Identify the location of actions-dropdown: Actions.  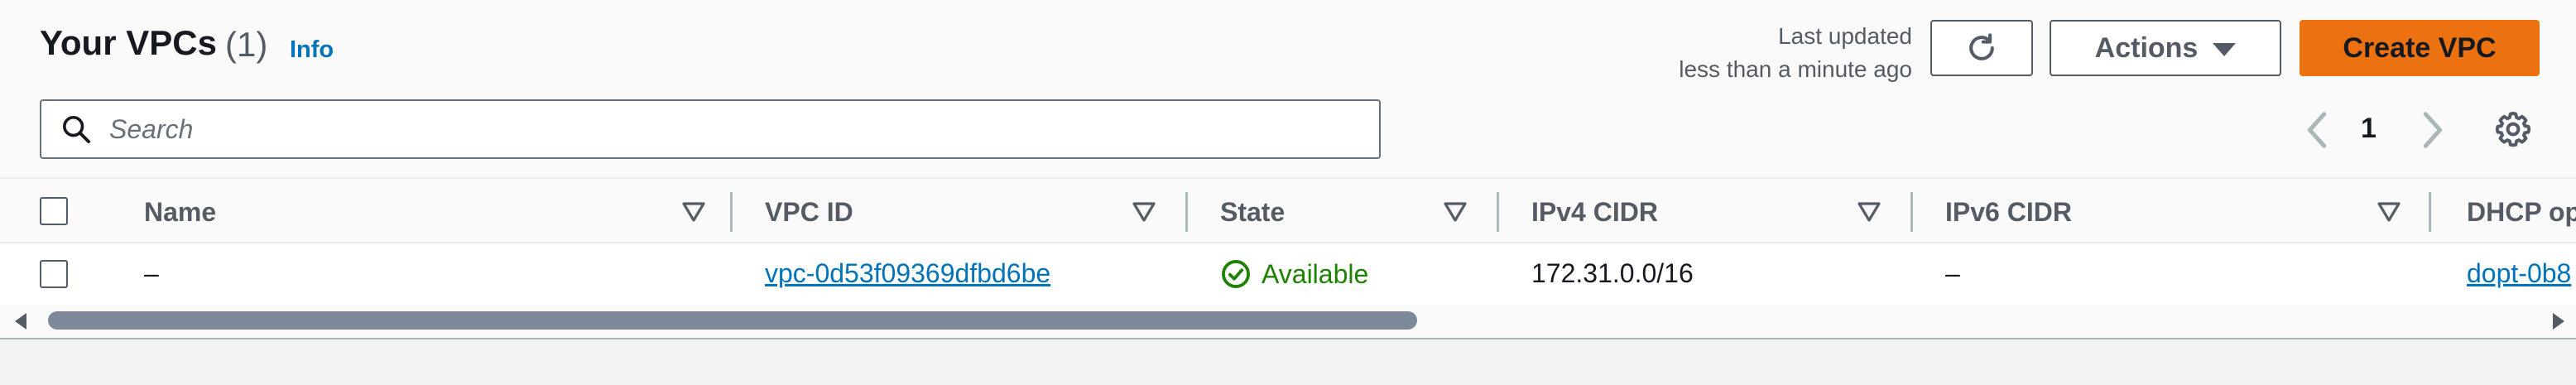
(2165, 48).